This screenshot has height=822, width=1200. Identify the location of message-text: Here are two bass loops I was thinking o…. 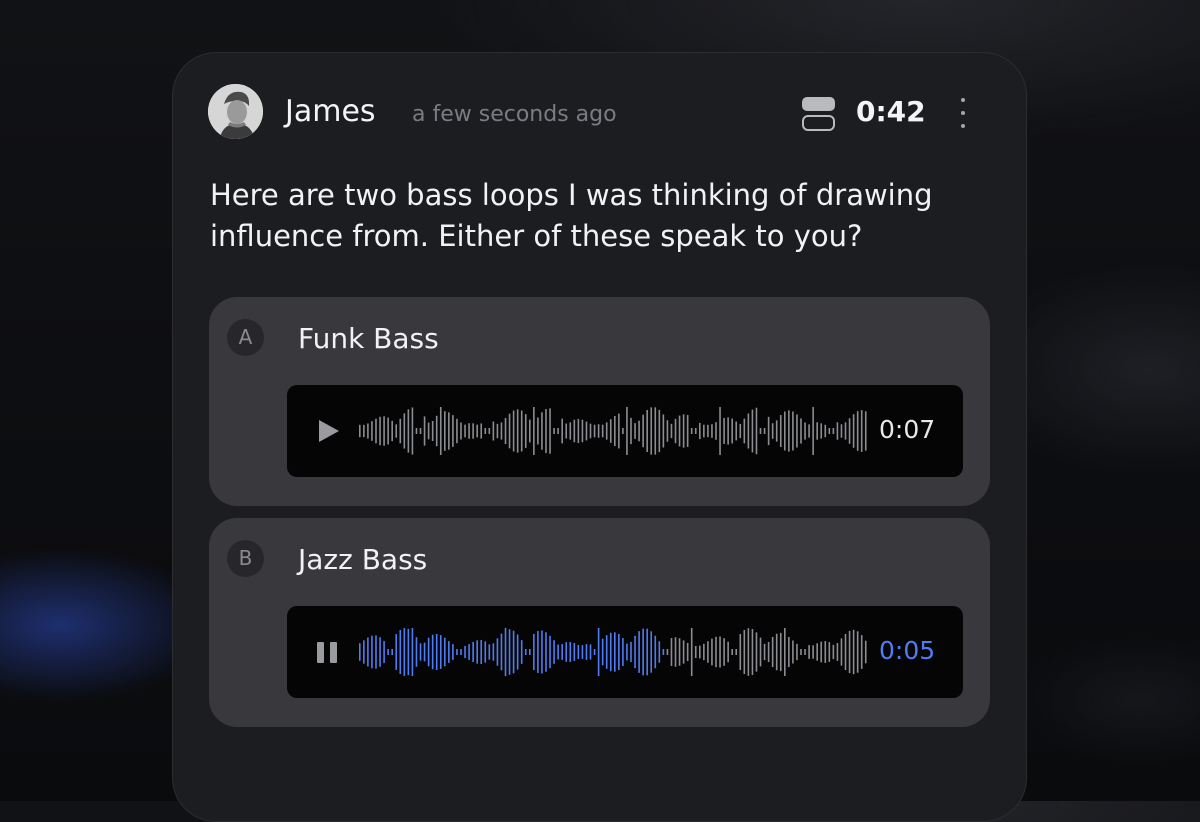
(571, 215).